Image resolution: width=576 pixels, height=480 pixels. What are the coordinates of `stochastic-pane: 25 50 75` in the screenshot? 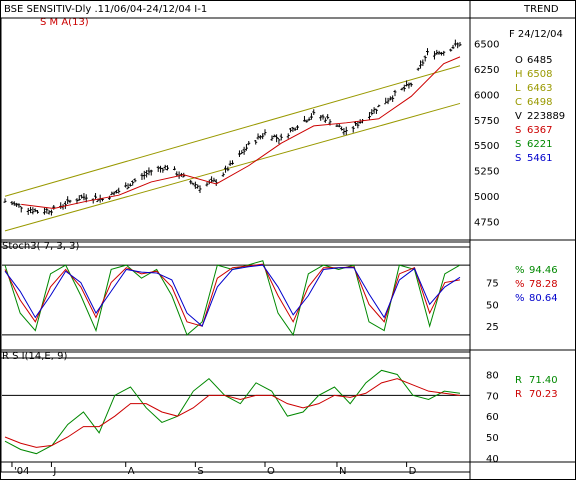 It's located at (250, 298).